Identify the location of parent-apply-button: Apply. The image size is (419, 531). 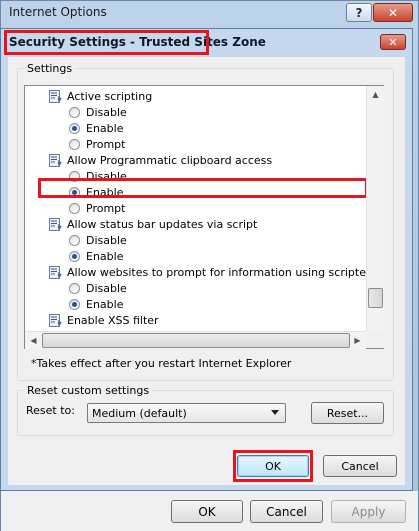
(368, 511).